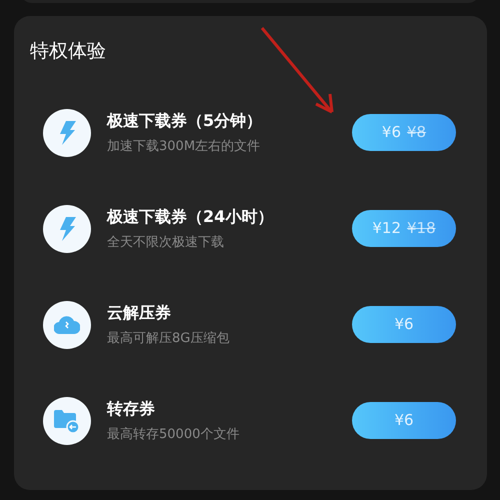 The height and width of the screenshot is (500, 500). Describe the element at coordinates (386, 229) in the screenshot. I see `price: ¥12` at that location.